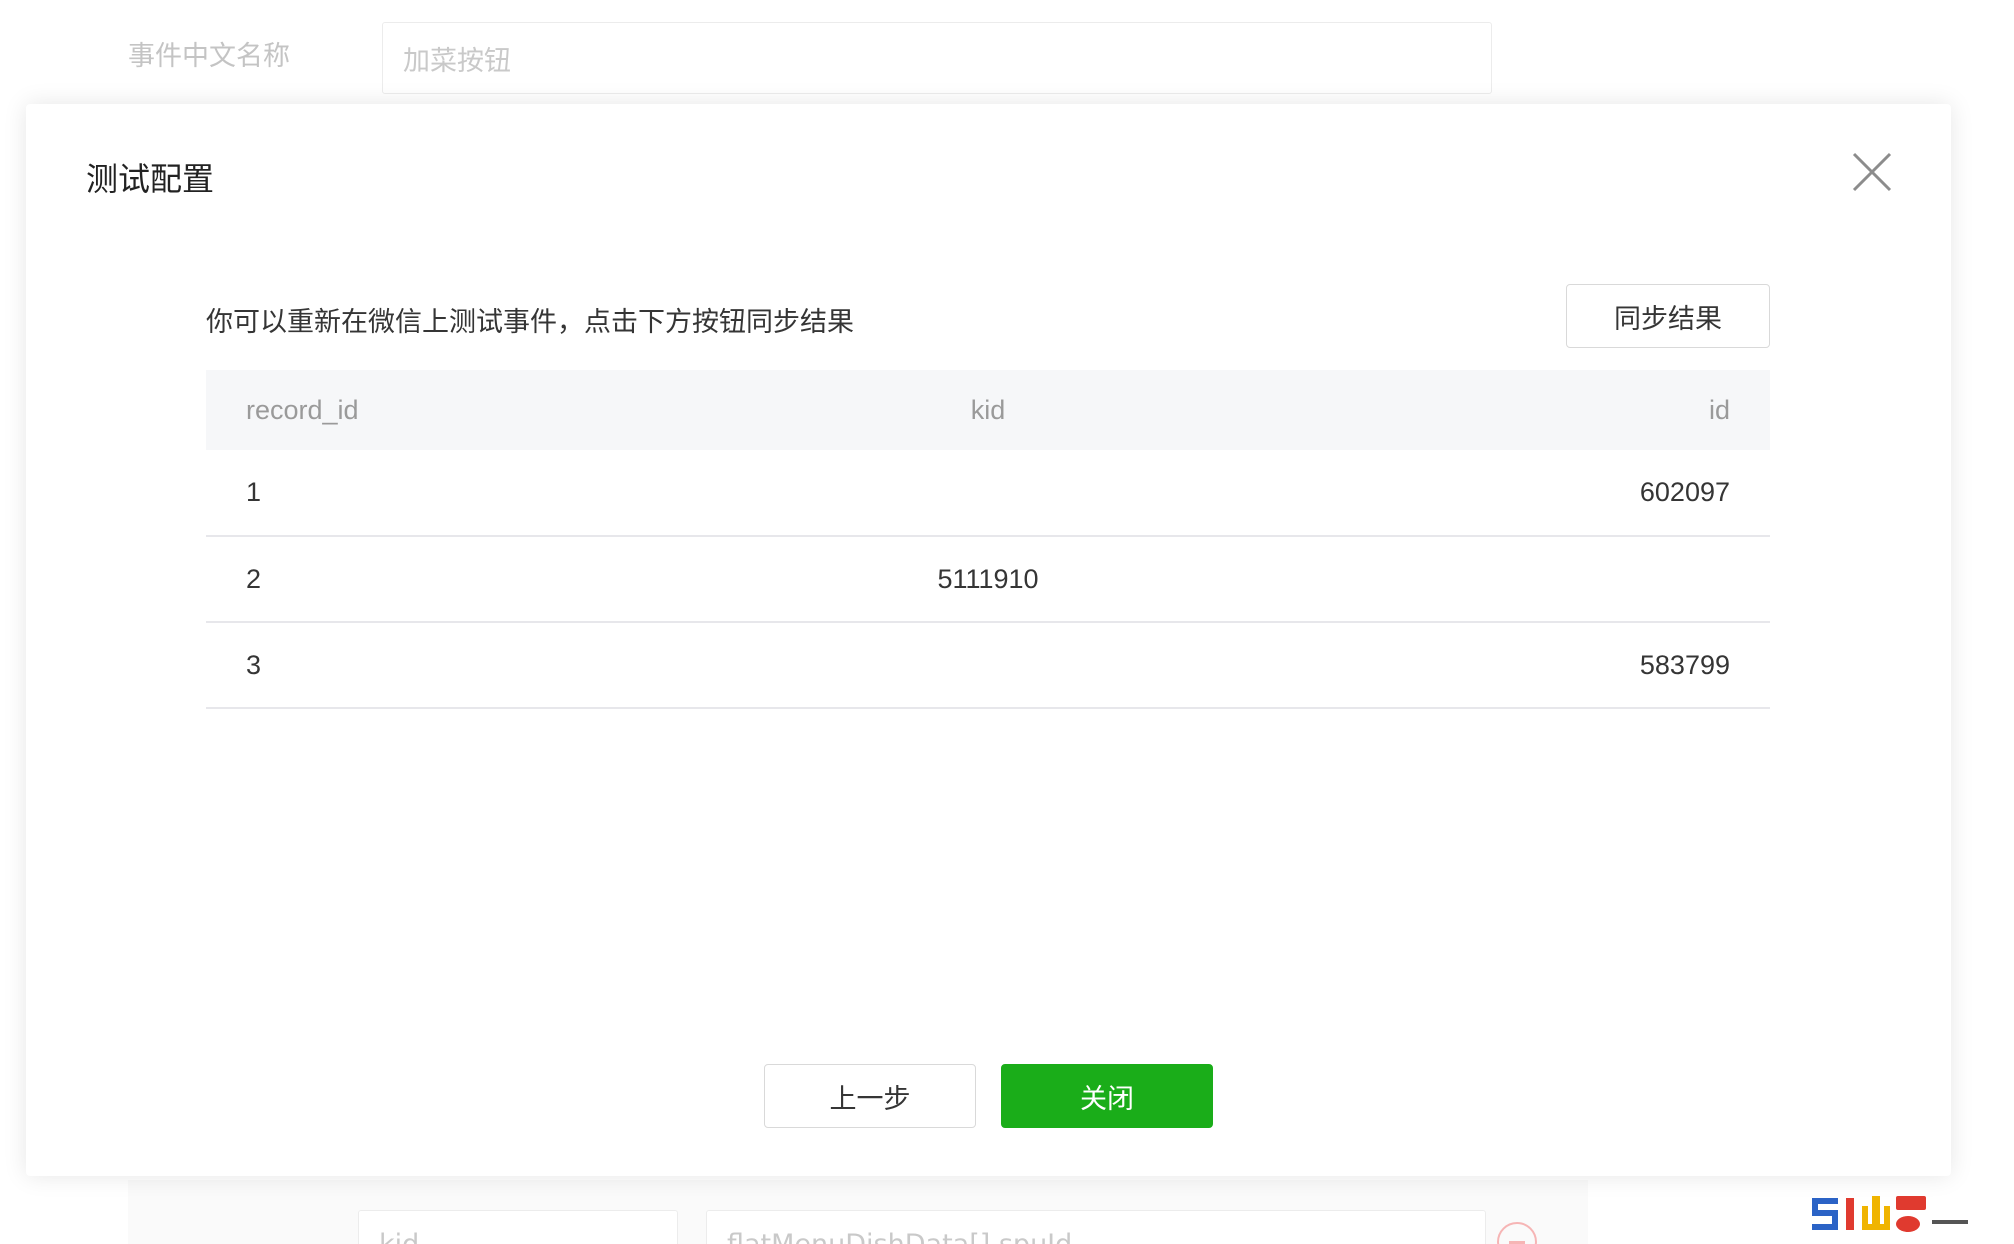 The height and width of the screenshot is (1244, 2014). I want to click on cell-id, so click(1457, 579).